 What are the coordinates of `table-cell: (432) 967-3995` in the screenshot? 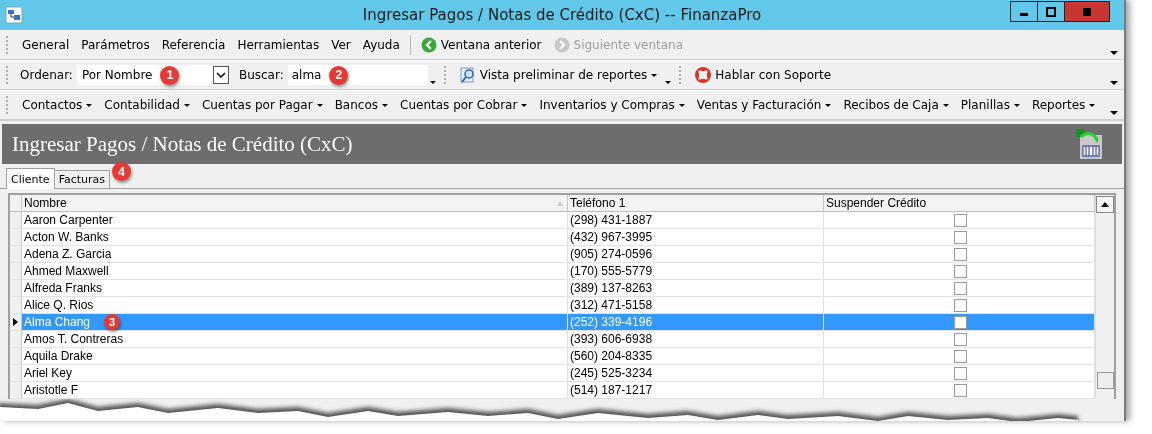 It's located at (696, 237).